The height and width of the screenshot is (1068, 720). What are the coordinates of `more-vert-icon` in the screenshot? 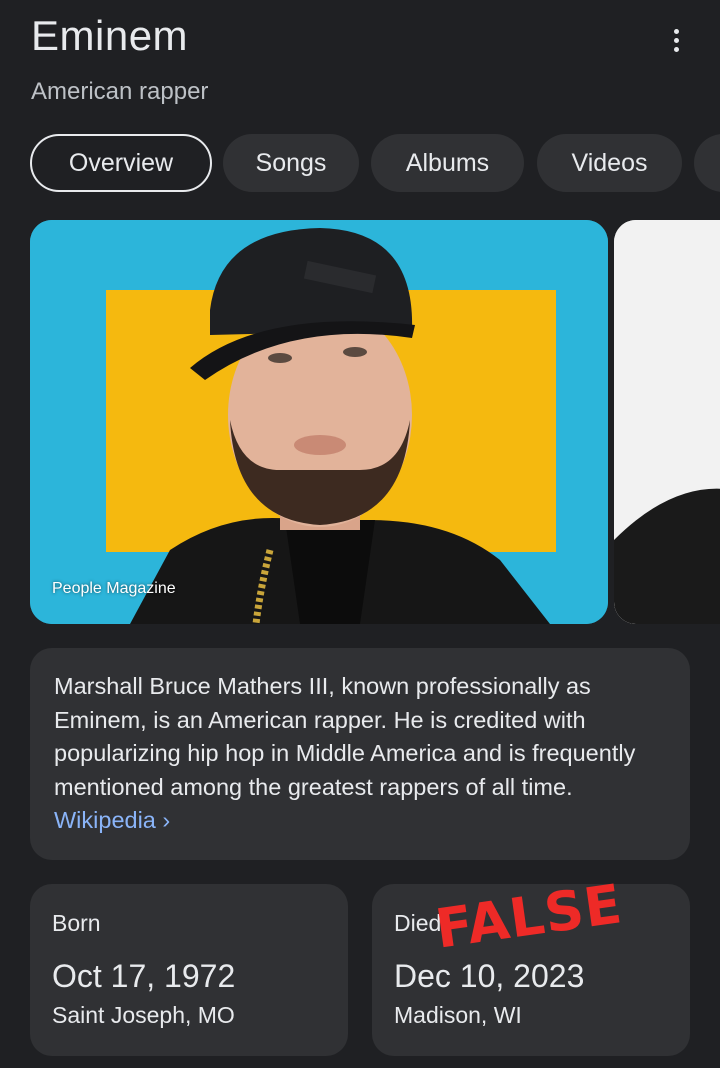 It's located at (676, 40).